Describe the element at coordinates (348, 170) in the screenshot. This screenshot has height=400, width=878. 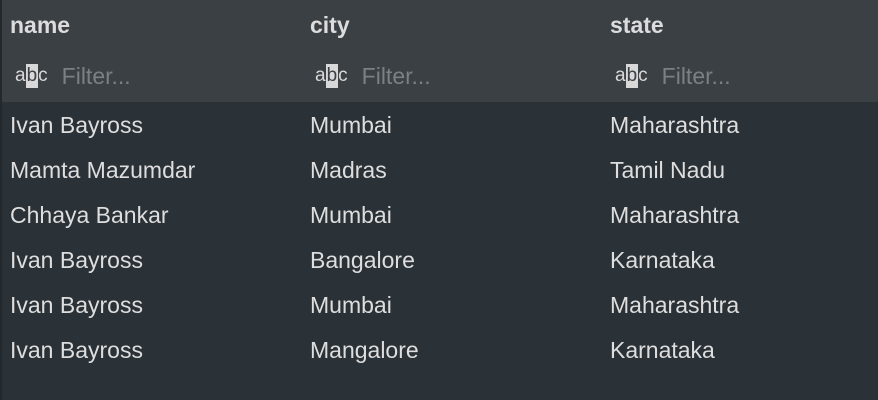
I see `cell-city: Madras` at that location.